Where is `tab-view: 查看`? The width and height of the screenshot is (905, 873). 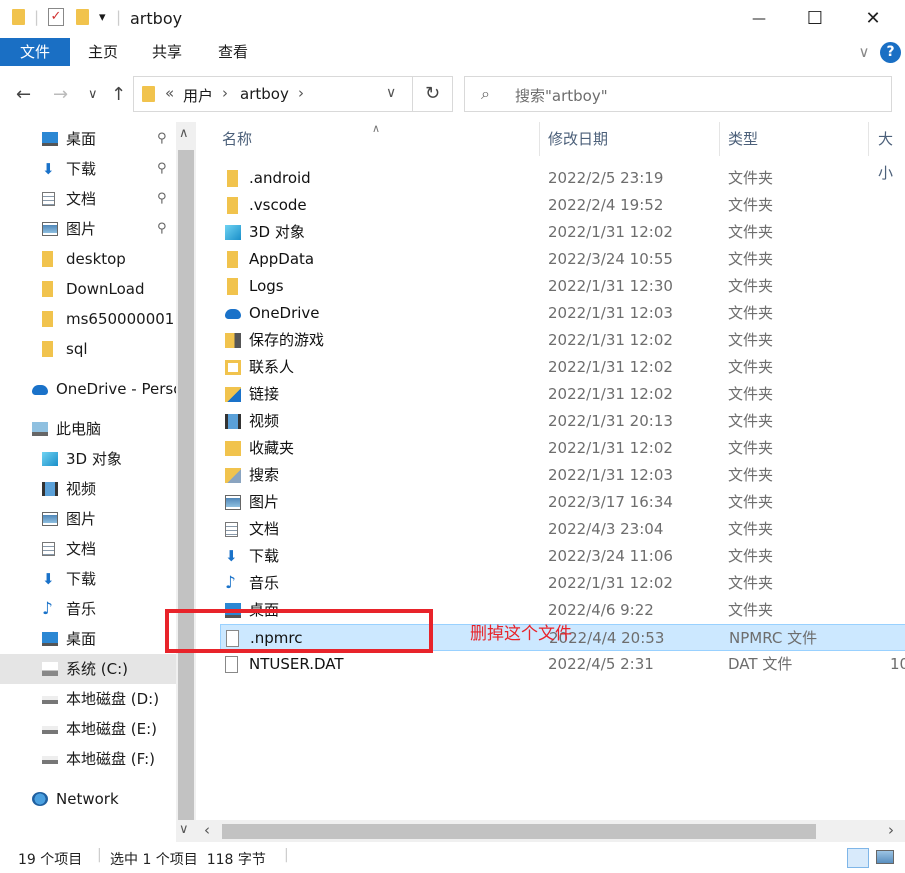 tab-view: 查看 is located at coordinates (233, 52).